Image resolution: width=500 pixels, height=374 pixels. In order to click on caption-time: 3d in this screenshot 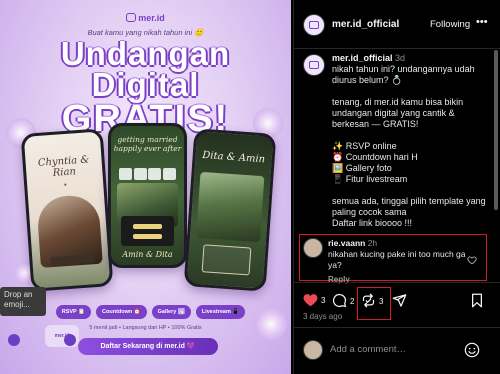, I will do `click(400, 58)`.